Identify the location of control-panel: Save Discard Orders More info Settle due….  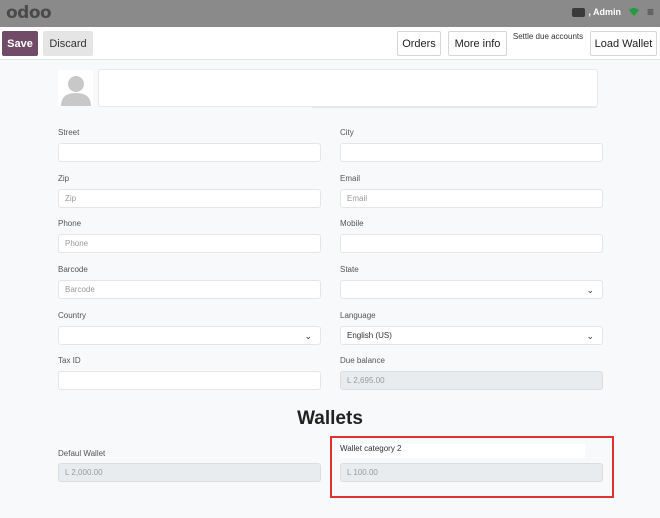
(330, 43).